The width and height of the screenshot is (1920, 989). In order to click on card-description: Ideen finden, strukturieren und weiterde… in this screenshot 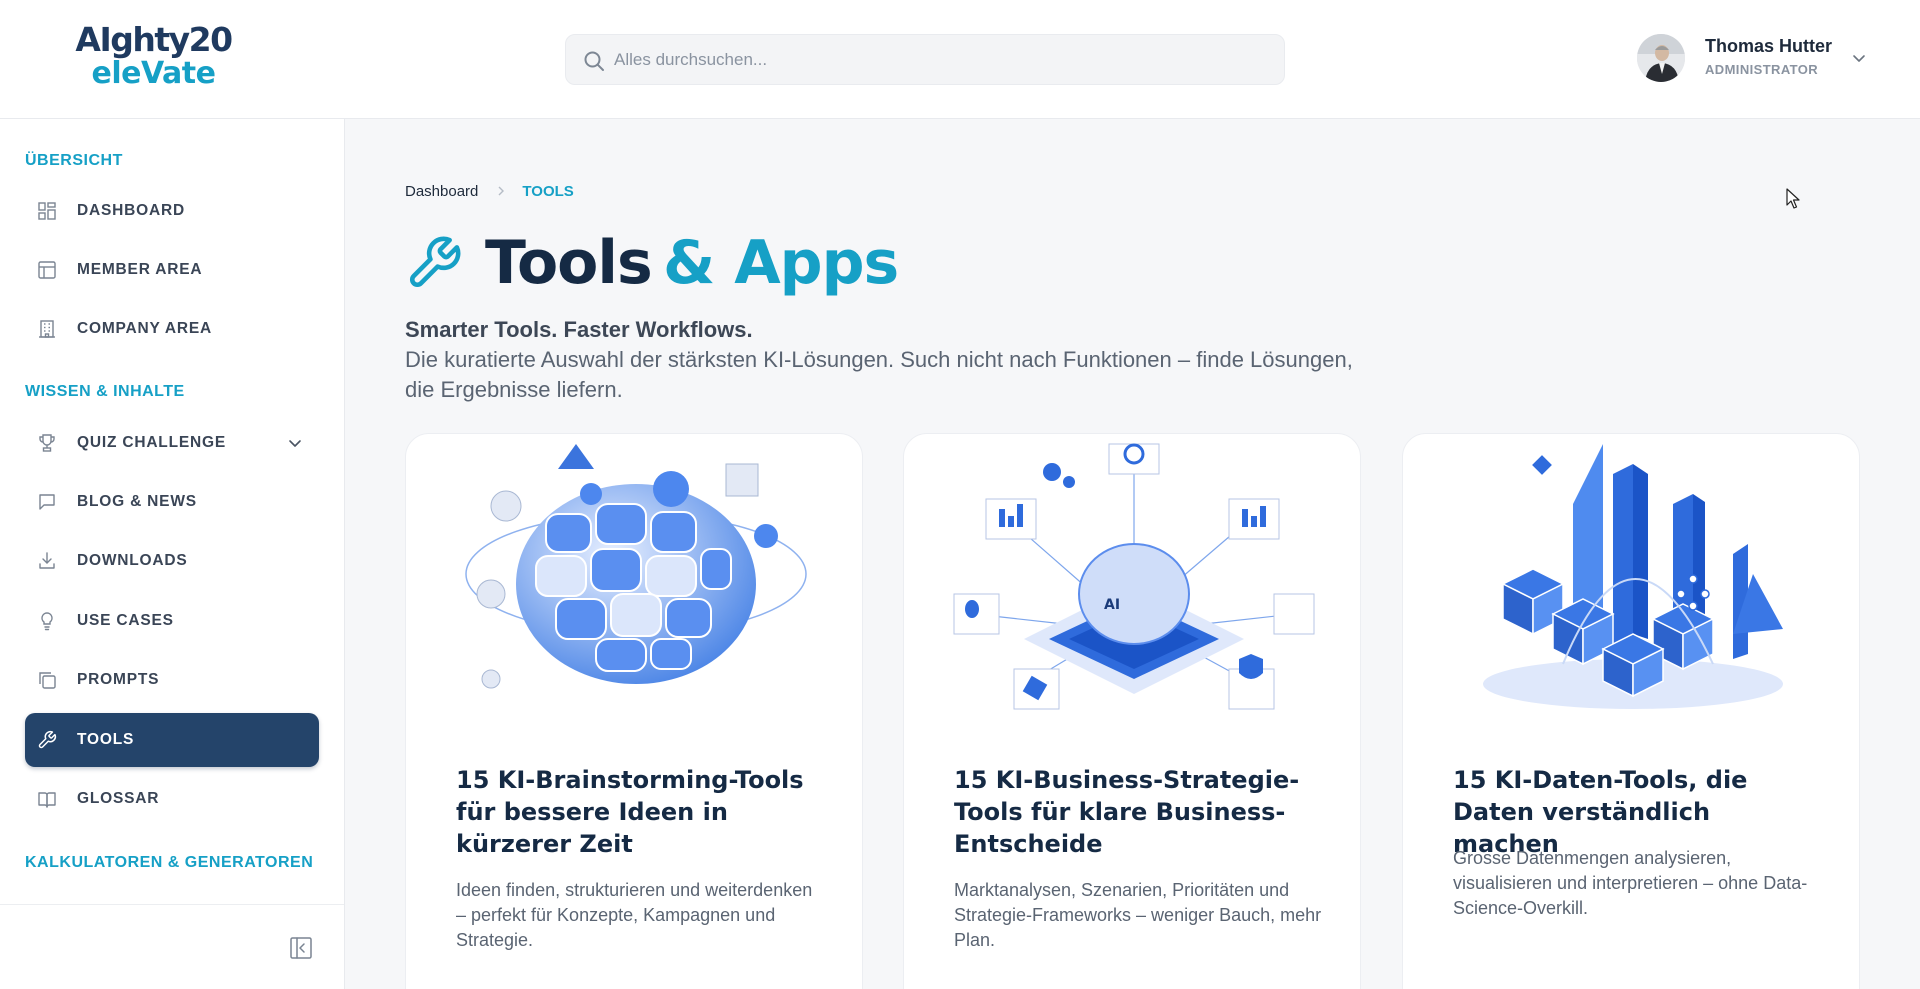, I will do `click(634, 915)`.